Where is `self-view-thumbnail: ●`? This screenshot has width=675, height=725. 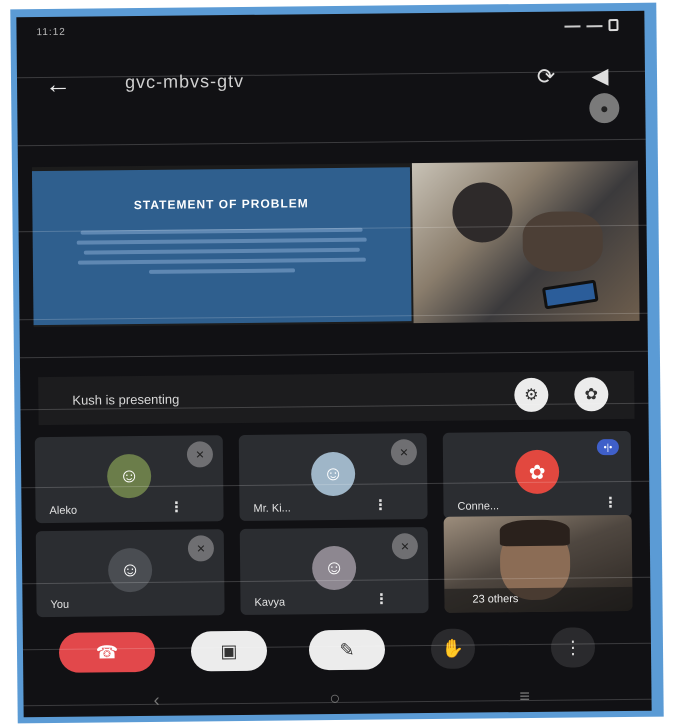
self-view-thumbnail: ● is located at coordinates (604, 108).